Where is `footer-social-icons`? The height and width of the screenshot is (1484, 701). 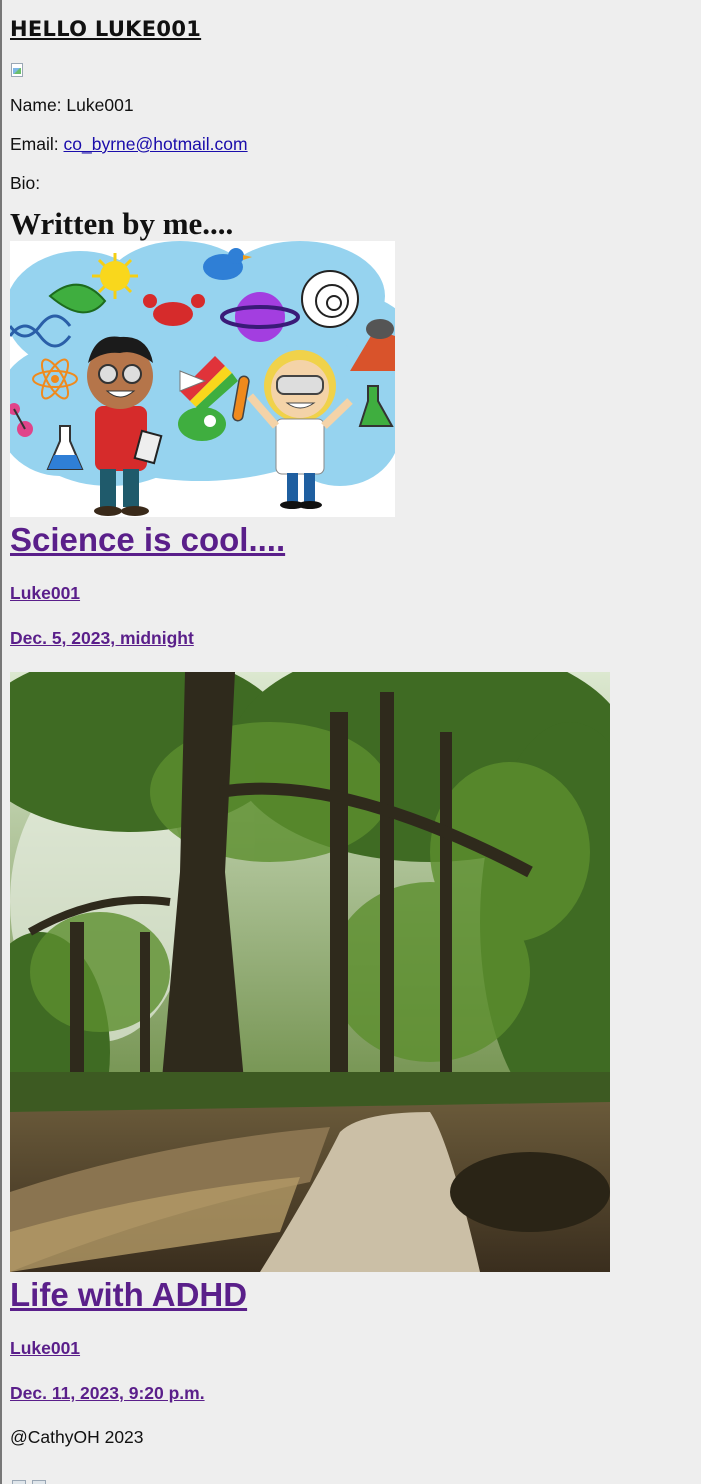
footer-social-icons is located at coordinates (32, 1482).